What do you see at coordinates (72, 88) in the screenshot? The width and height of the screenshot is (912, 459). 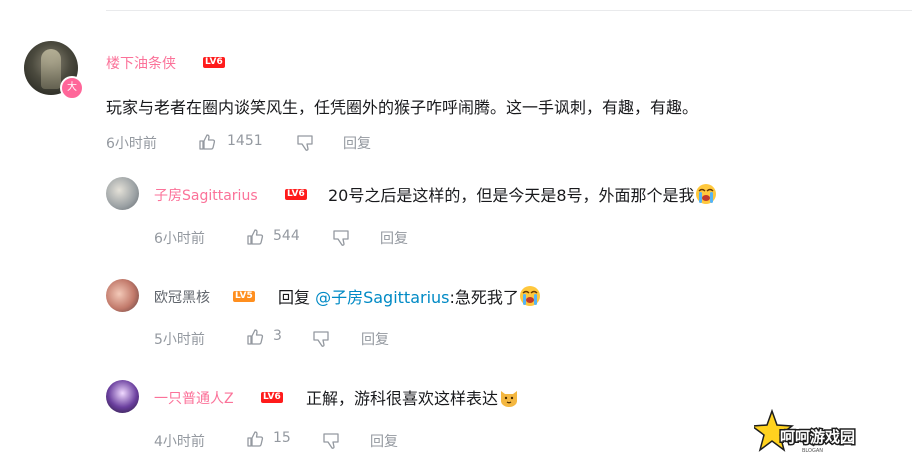 I see `avatar-badge: 大` at bounding box center [72, 88].